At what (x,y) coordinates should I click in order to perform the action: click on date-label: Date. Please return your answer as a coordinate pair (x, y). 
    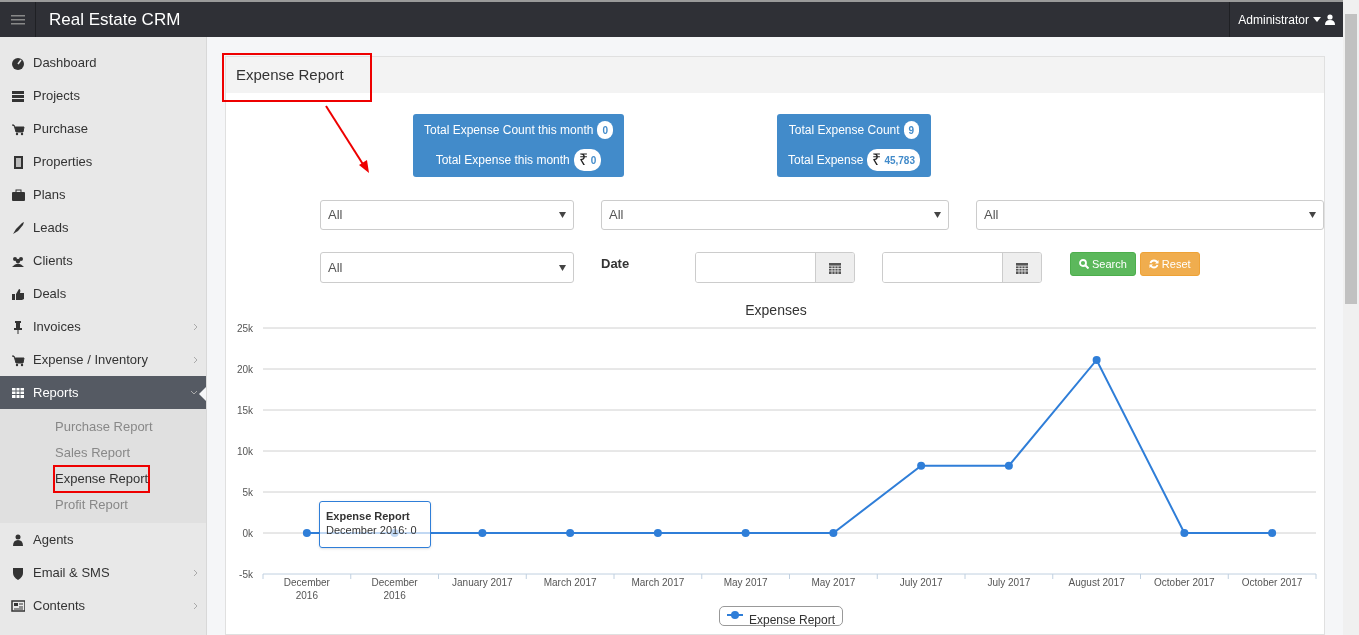
    Looking at the image, I should click on (616, 264).